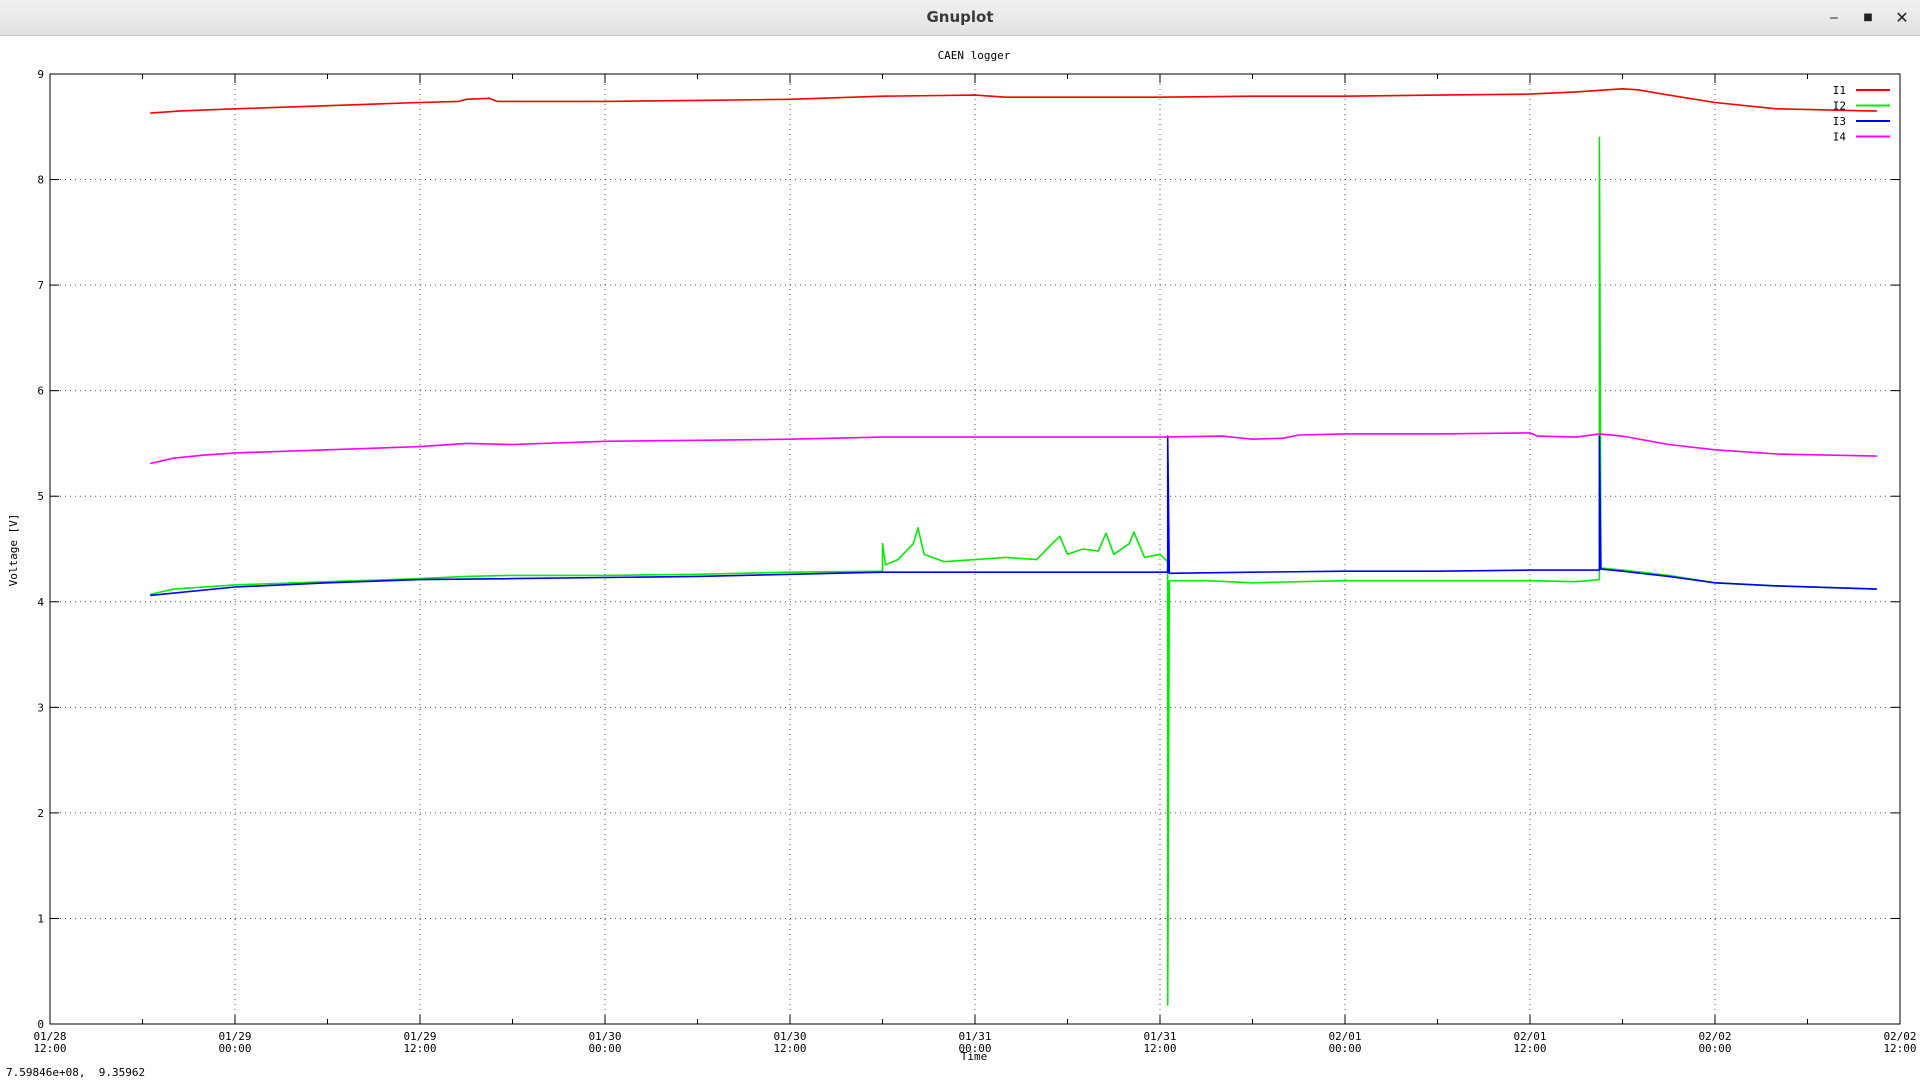 This screenshot has height=1080, width=1920. Describe the element at coordinates (40, 813) in the screenshot. I see `y-tick-label: 2` at that location.